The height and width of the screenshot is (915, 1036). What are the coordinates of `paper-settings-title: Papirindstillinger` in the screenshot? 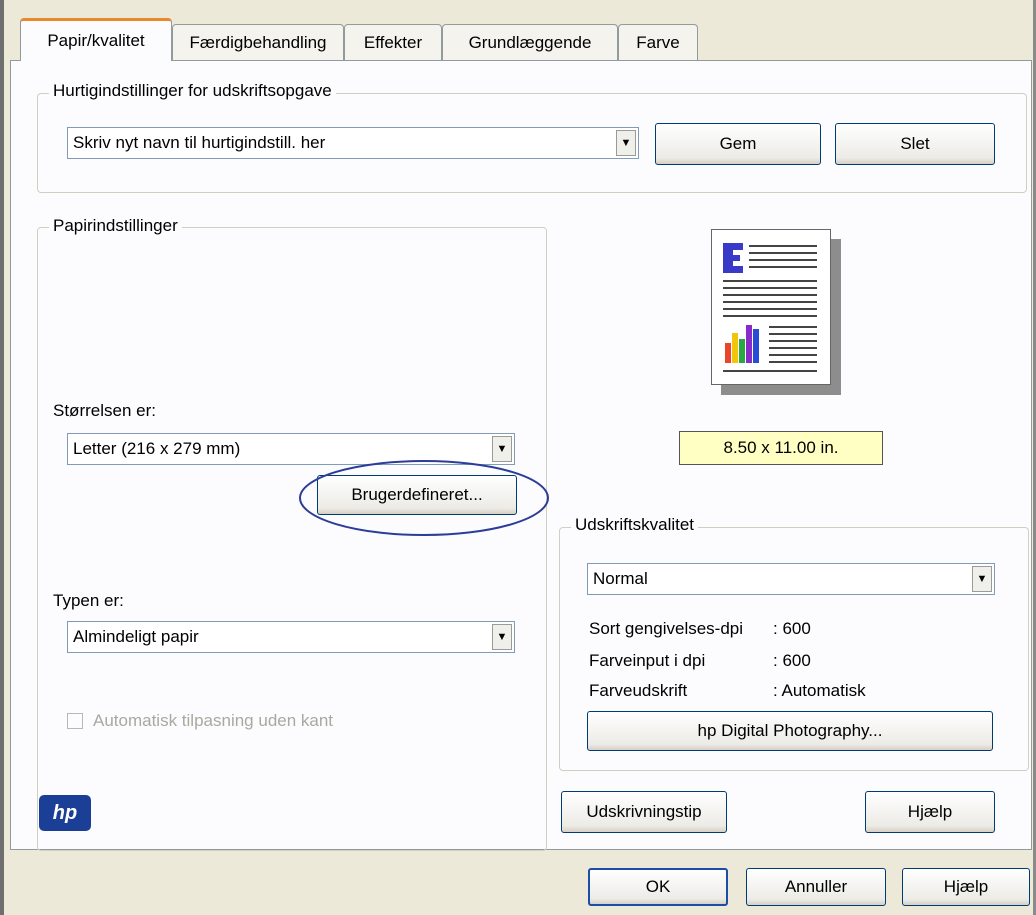 It's located at (115, 226).